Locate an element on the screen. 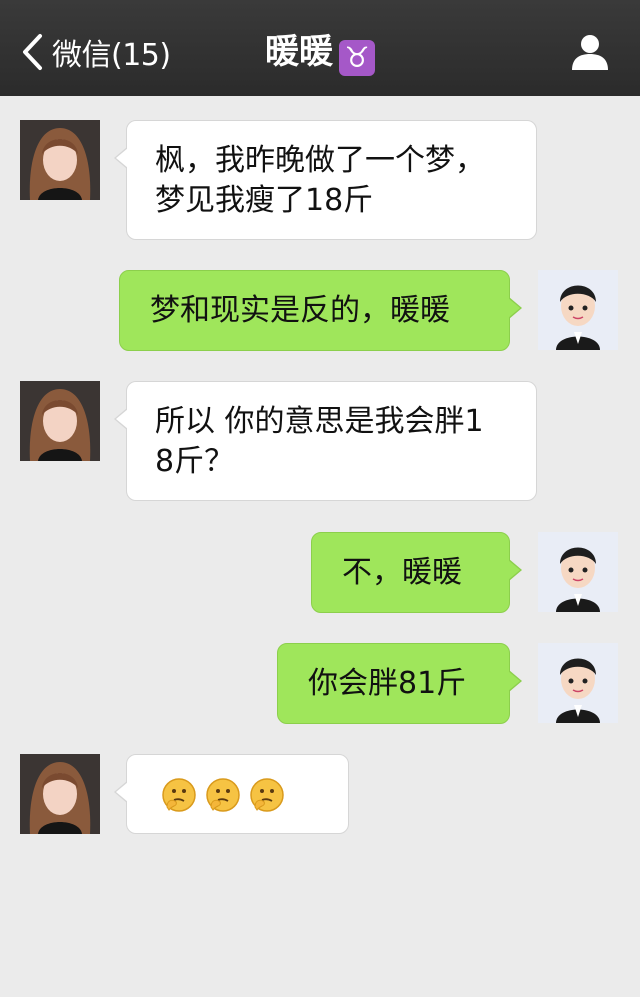  chat-title: 暖暖 ♉ is located at coordinates (320, 53).